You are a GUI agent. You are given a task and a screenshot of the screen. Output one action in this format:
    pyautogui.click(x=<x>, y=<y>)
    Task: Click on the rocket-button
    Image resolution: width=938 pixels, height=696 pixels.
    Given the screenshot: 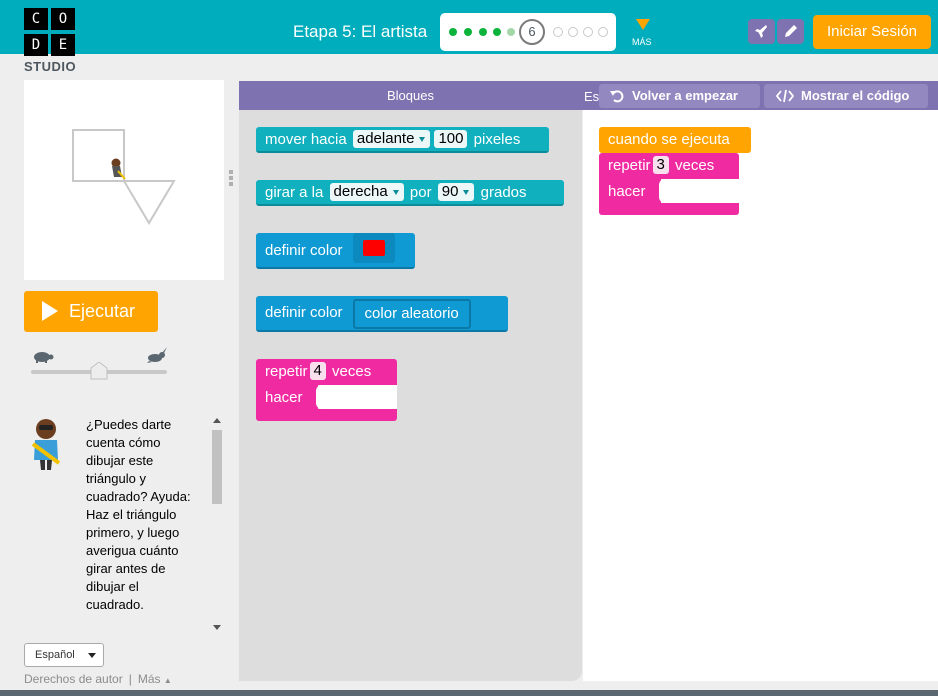 What is the action you would take?
    pyautogui.click(x=761, y=31)
    